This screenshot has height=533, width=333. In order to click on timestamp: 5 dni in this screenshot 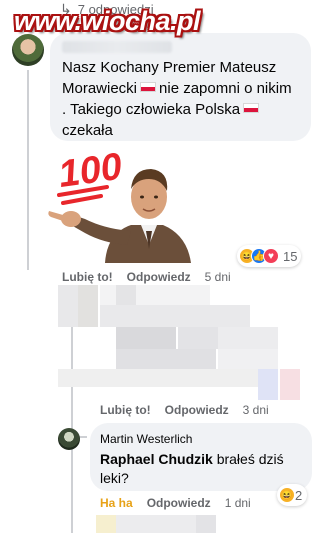, I will do `click(218, 277)`.